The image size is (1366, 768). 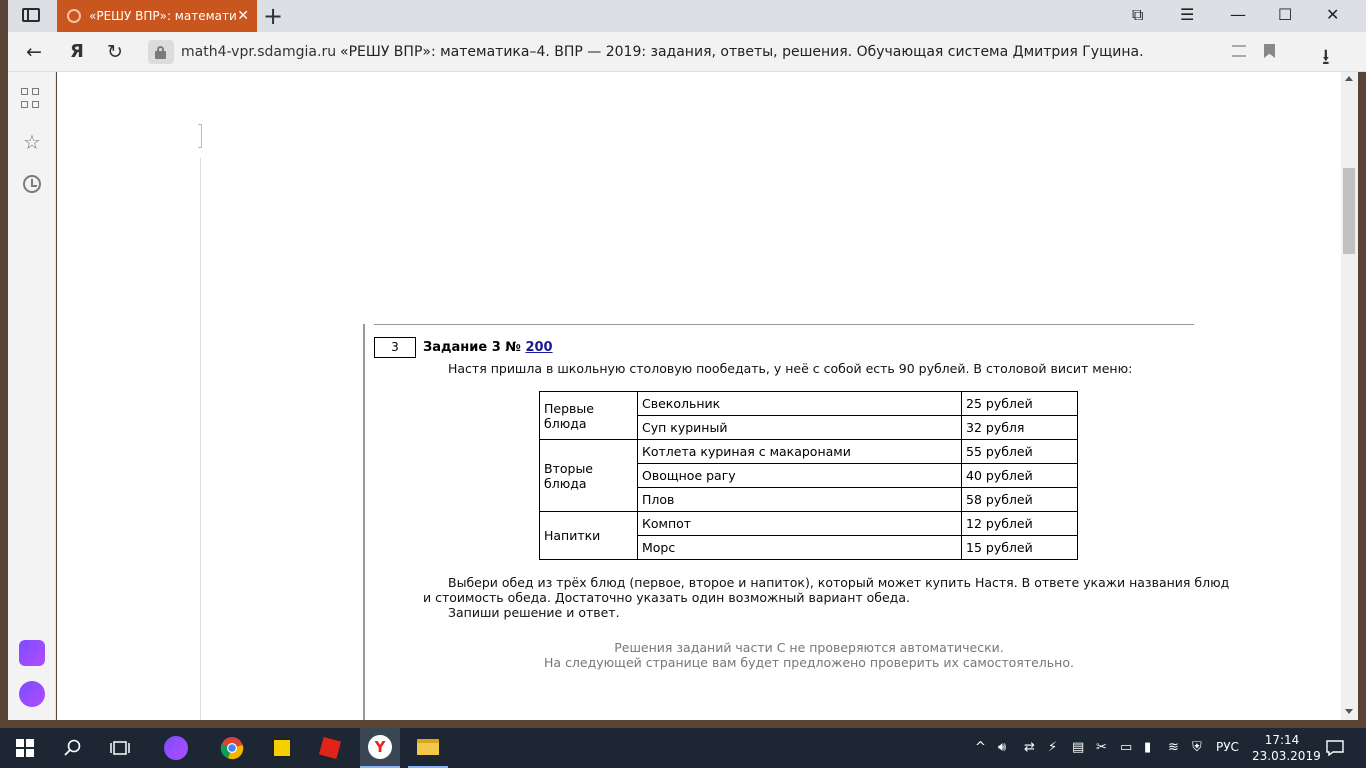 What do you see at coordinates (161, 52) in the screenshot?
I see `lock-icon` at bounding box center [161, 52].